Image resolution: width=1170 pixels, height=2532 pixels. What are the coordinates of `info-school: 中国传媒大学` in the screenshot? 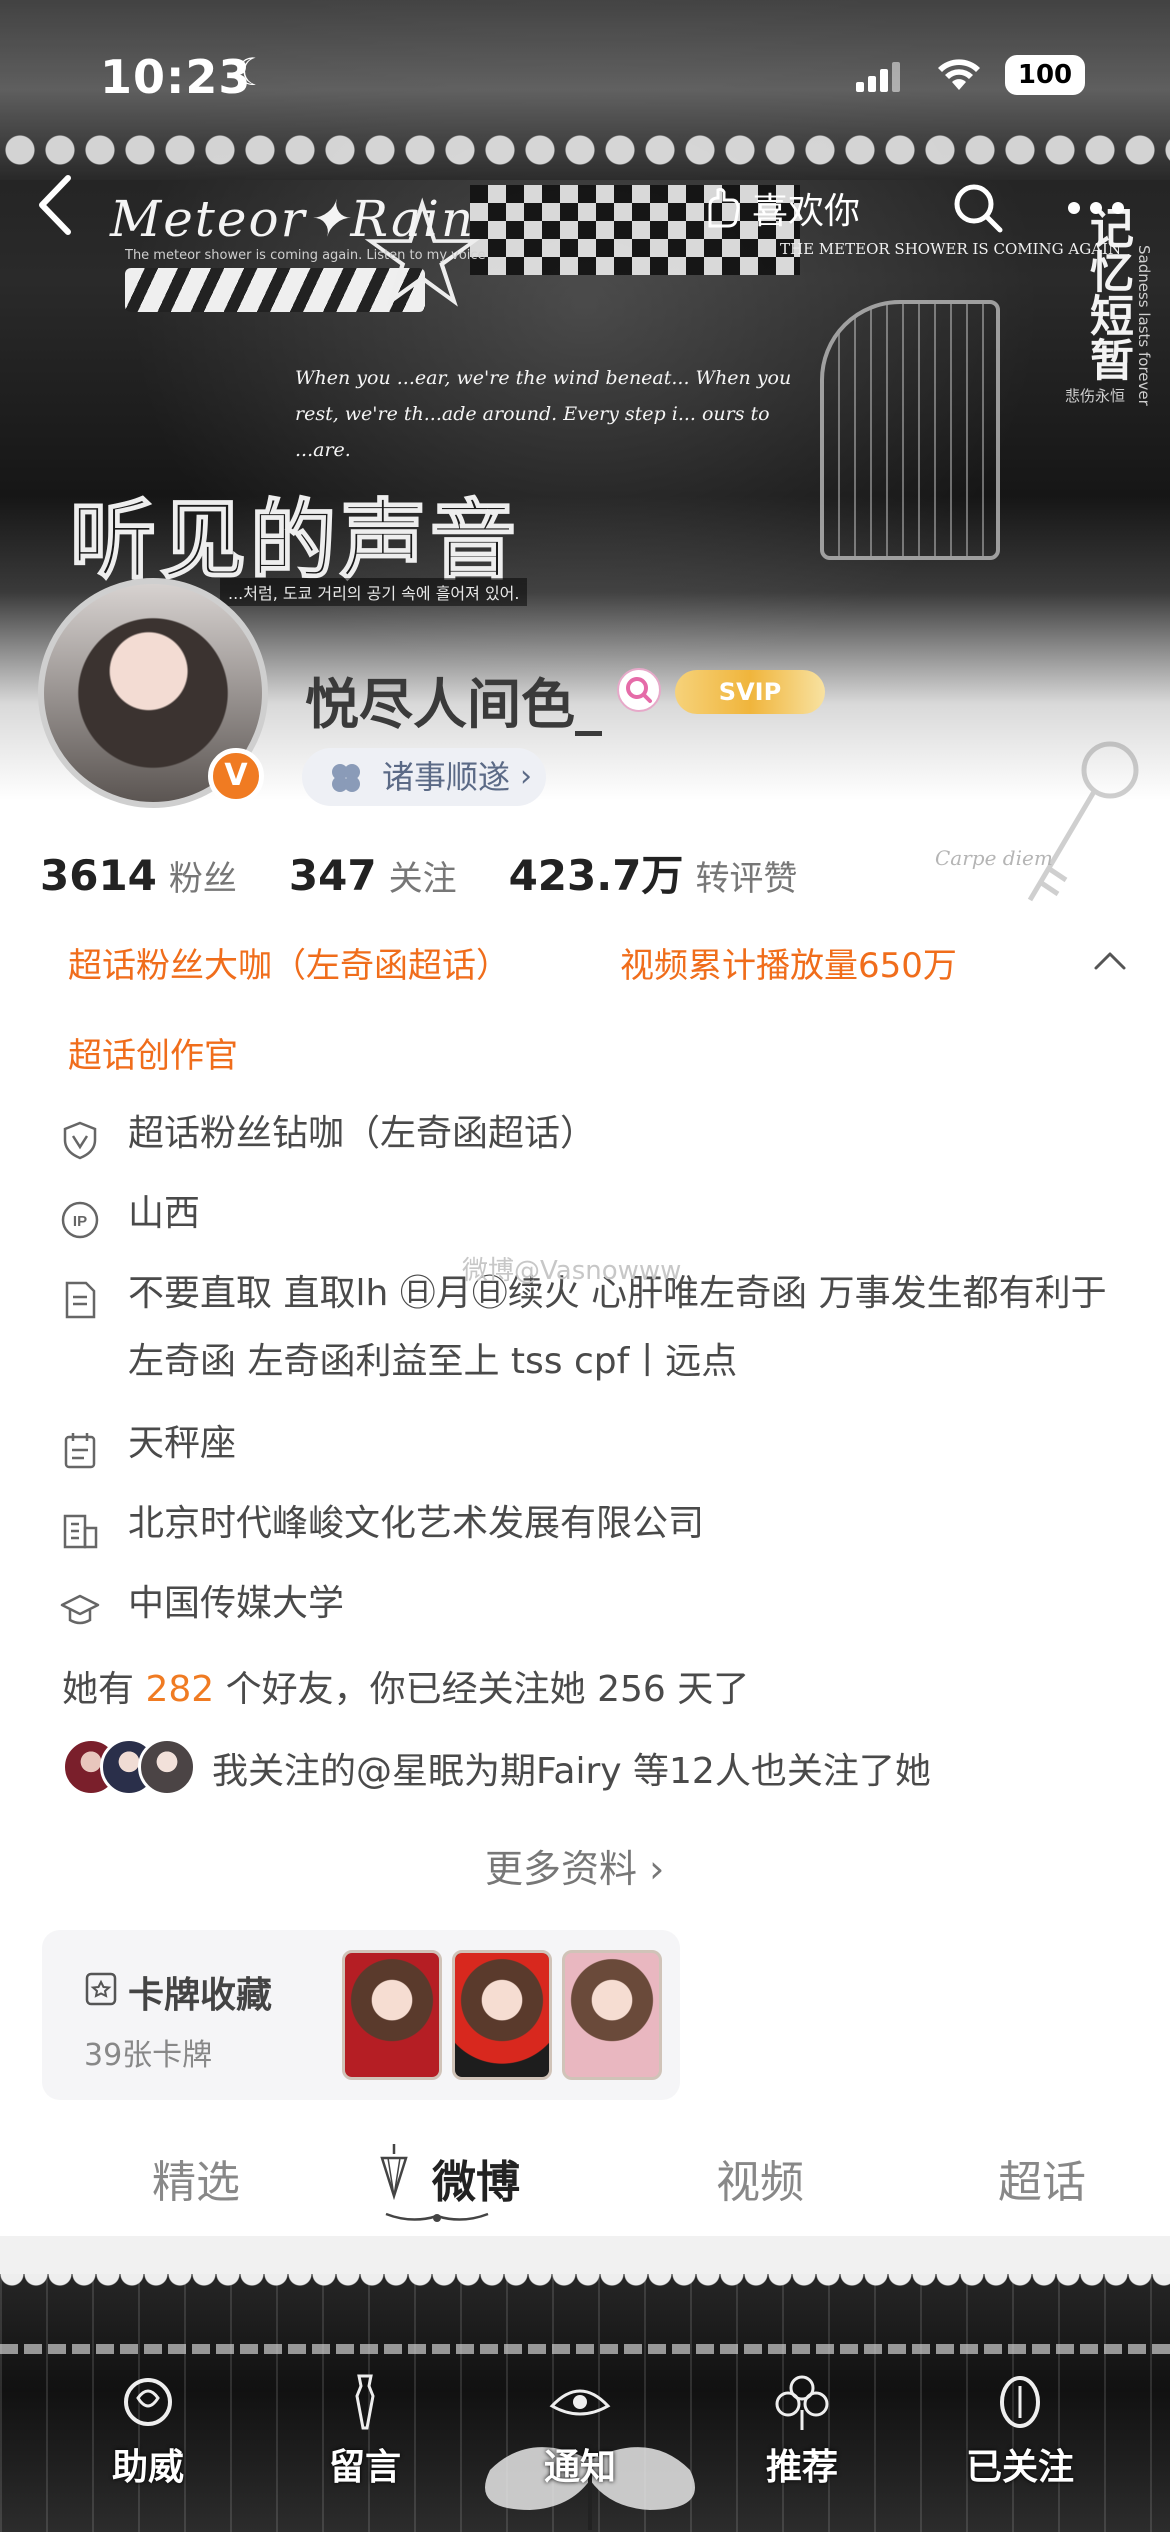 It's located at (202, 1610).